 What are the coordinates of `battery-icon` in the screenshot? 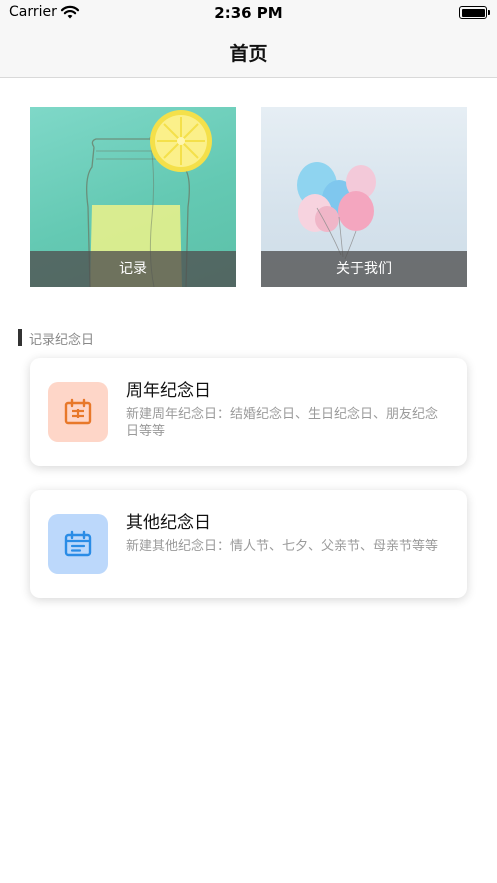 It's located at (474, 12).